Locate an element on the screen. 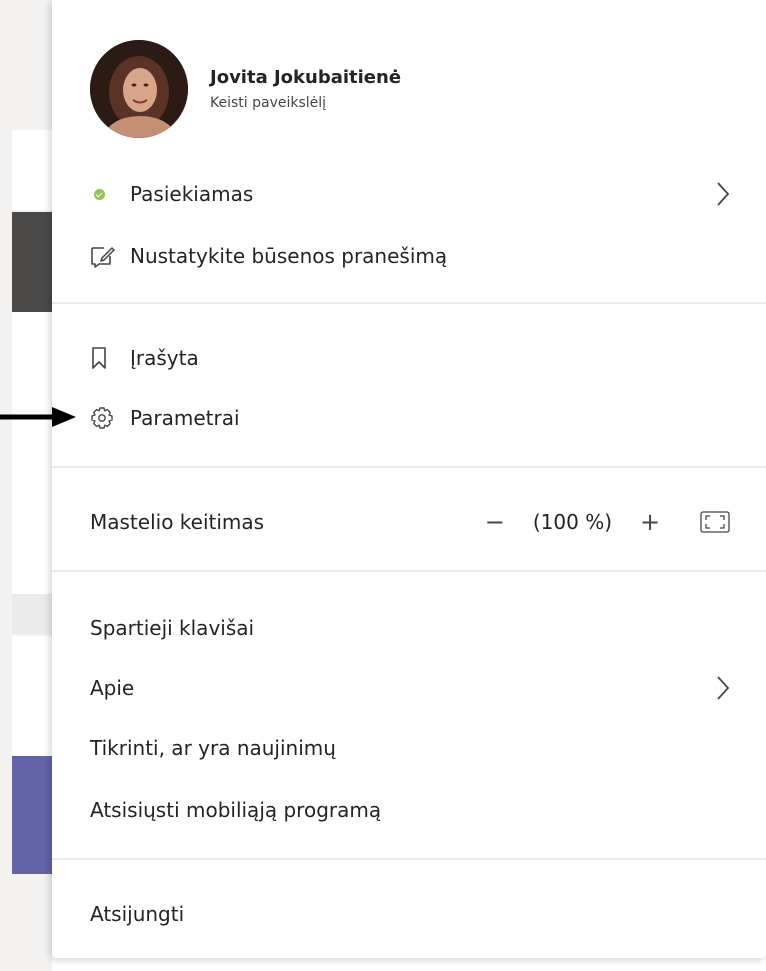 This screenshot has height=971, width=766. zoom-out-button: − is located at coordinates (495, 522).